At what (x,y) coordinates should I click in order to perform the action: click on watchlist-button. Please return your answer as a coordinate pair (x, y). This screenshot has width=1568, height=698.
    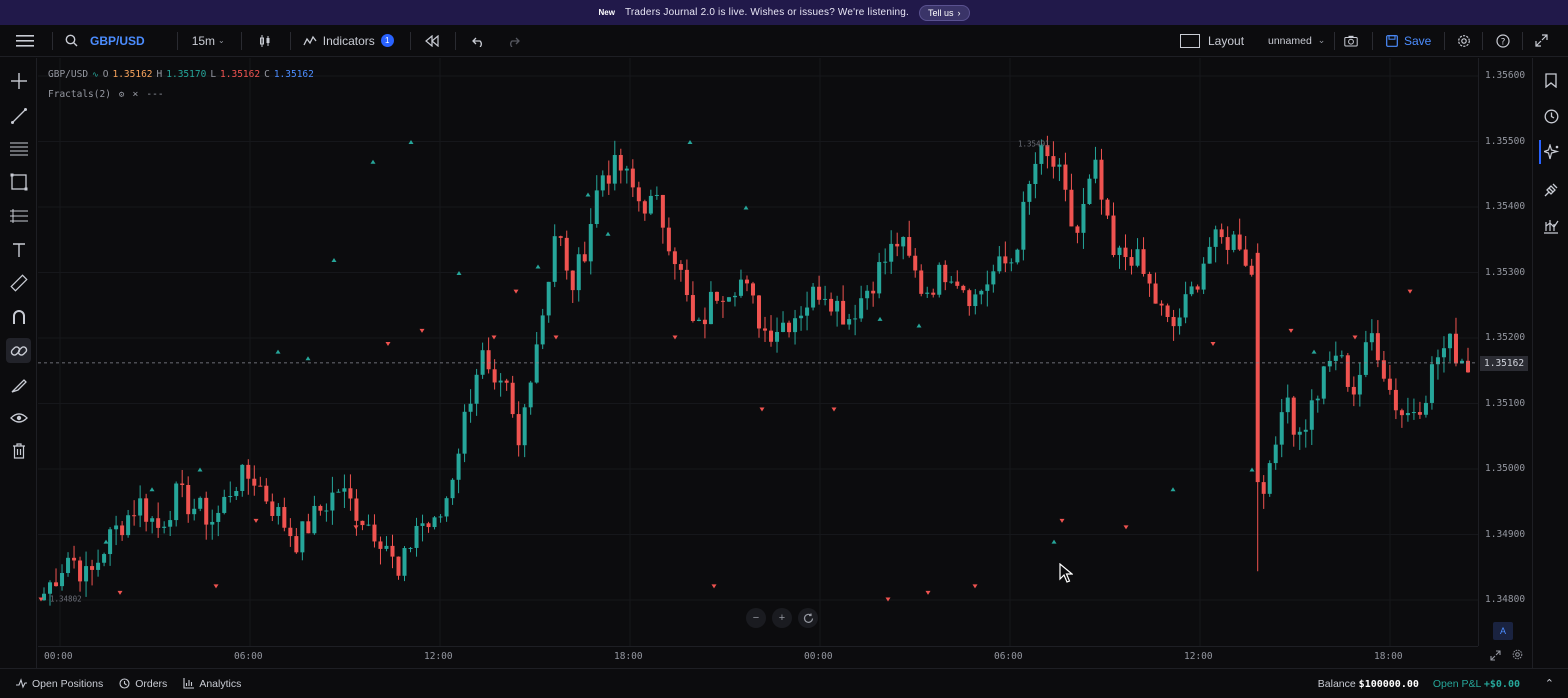
    Looking at the image, I should click on (1551, 80).